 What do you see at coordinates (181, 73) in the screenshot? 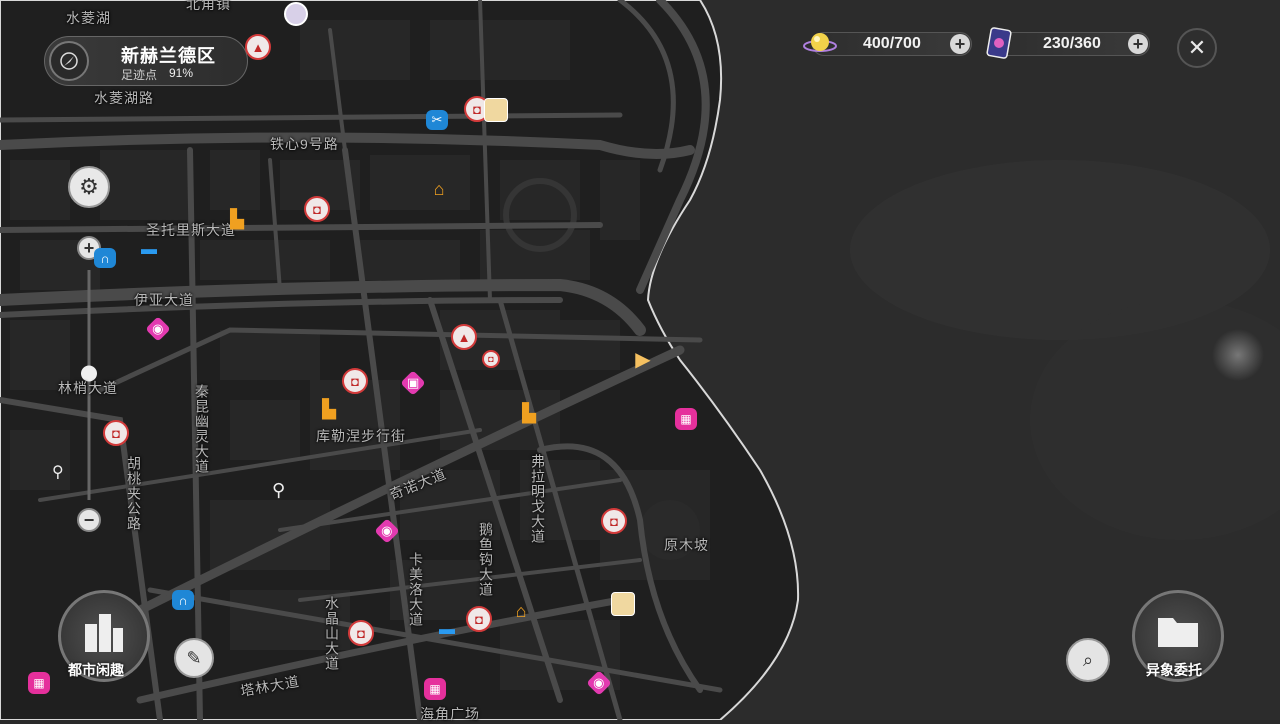
I see `progress-value: 91%` at bounding box center [181, 73].